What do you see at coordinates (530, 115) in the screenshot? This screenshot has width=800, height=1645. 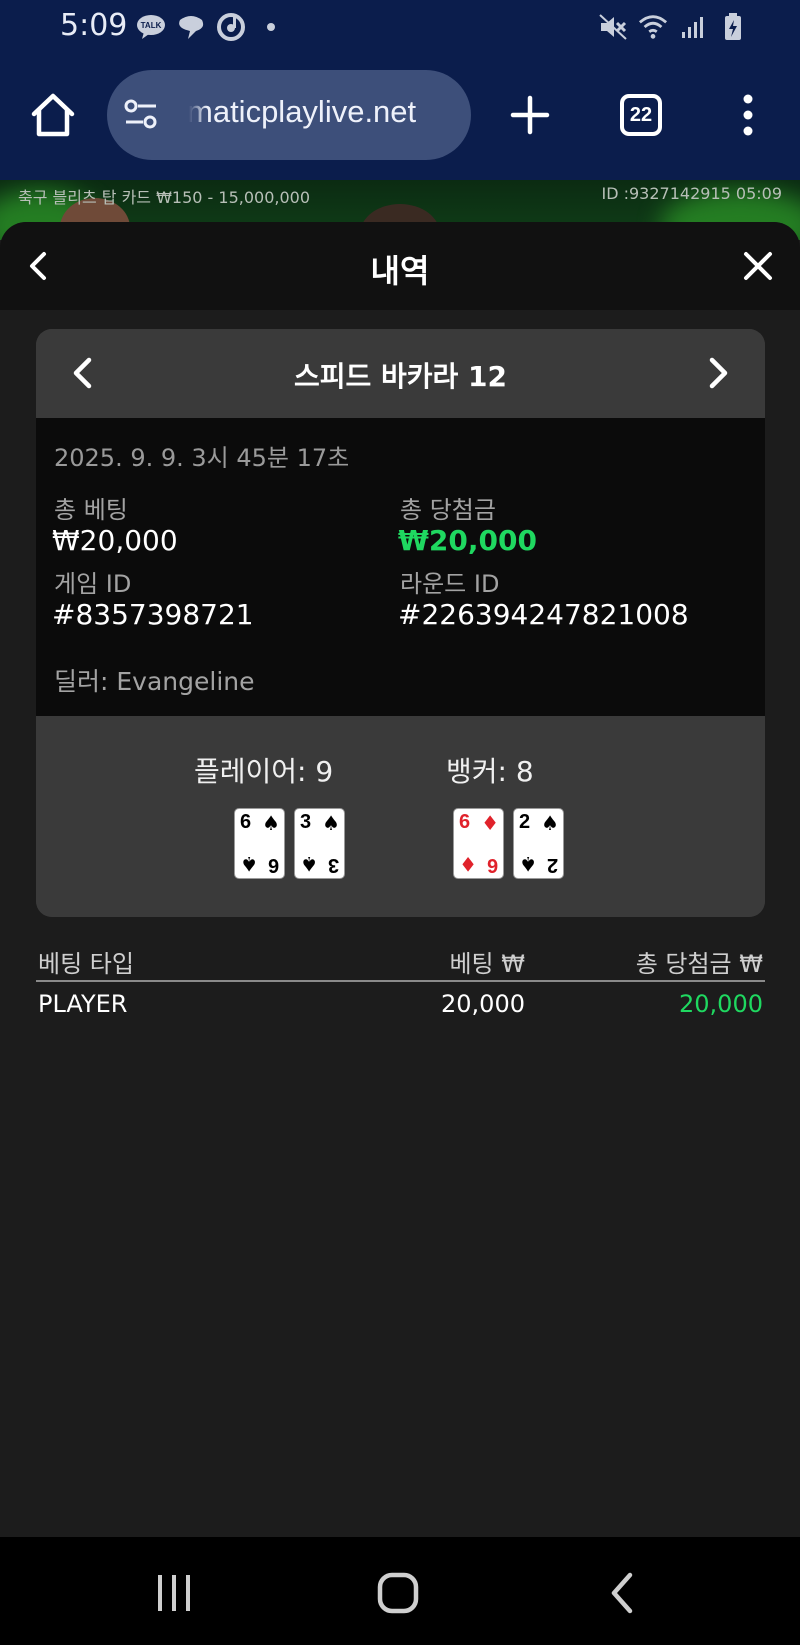 I see `new-tab-icon` at bounding box center [530, 115].